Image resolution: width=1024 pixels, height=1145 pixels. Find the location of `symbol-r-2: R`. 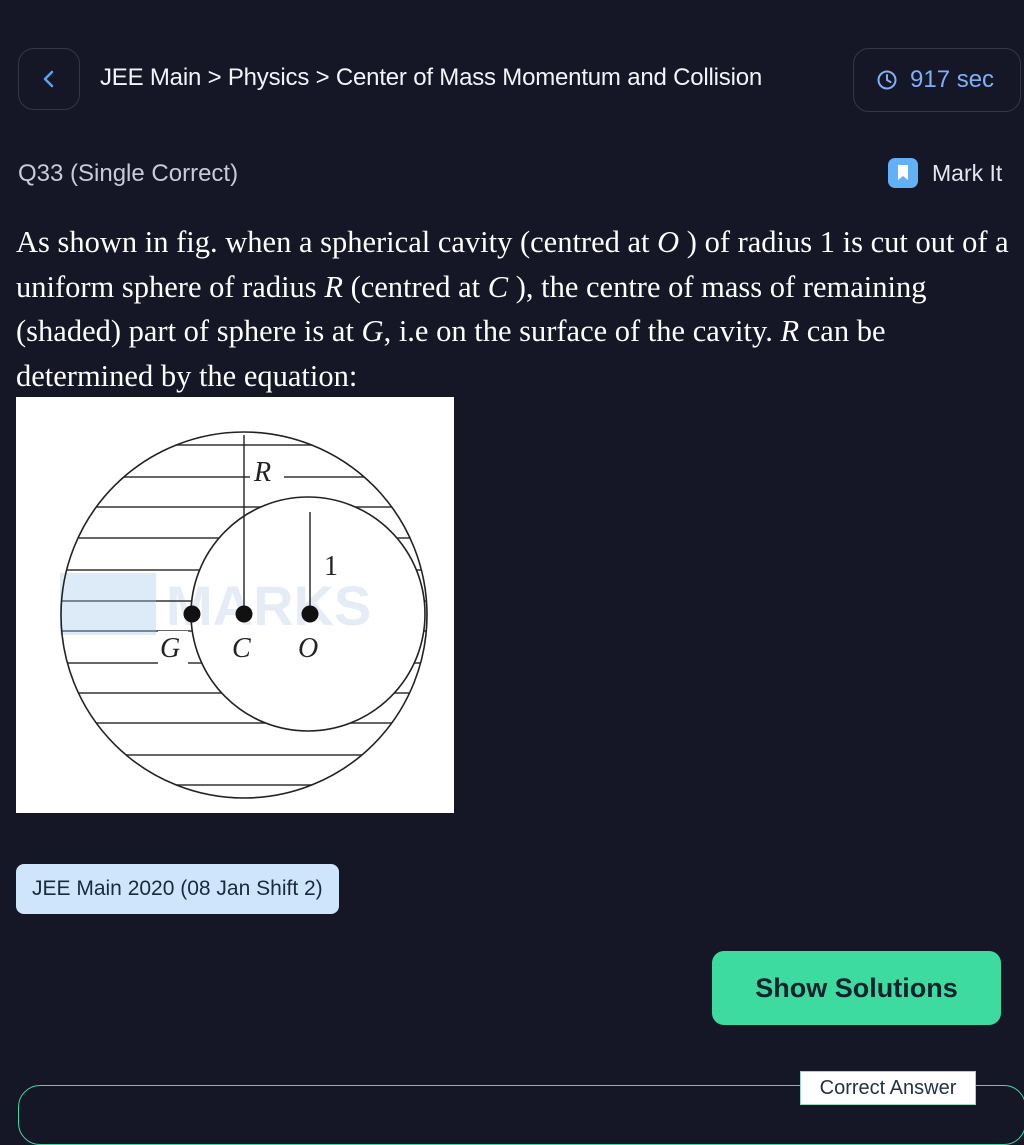

symbol-r-2: R is located at coordinates (790, 331).